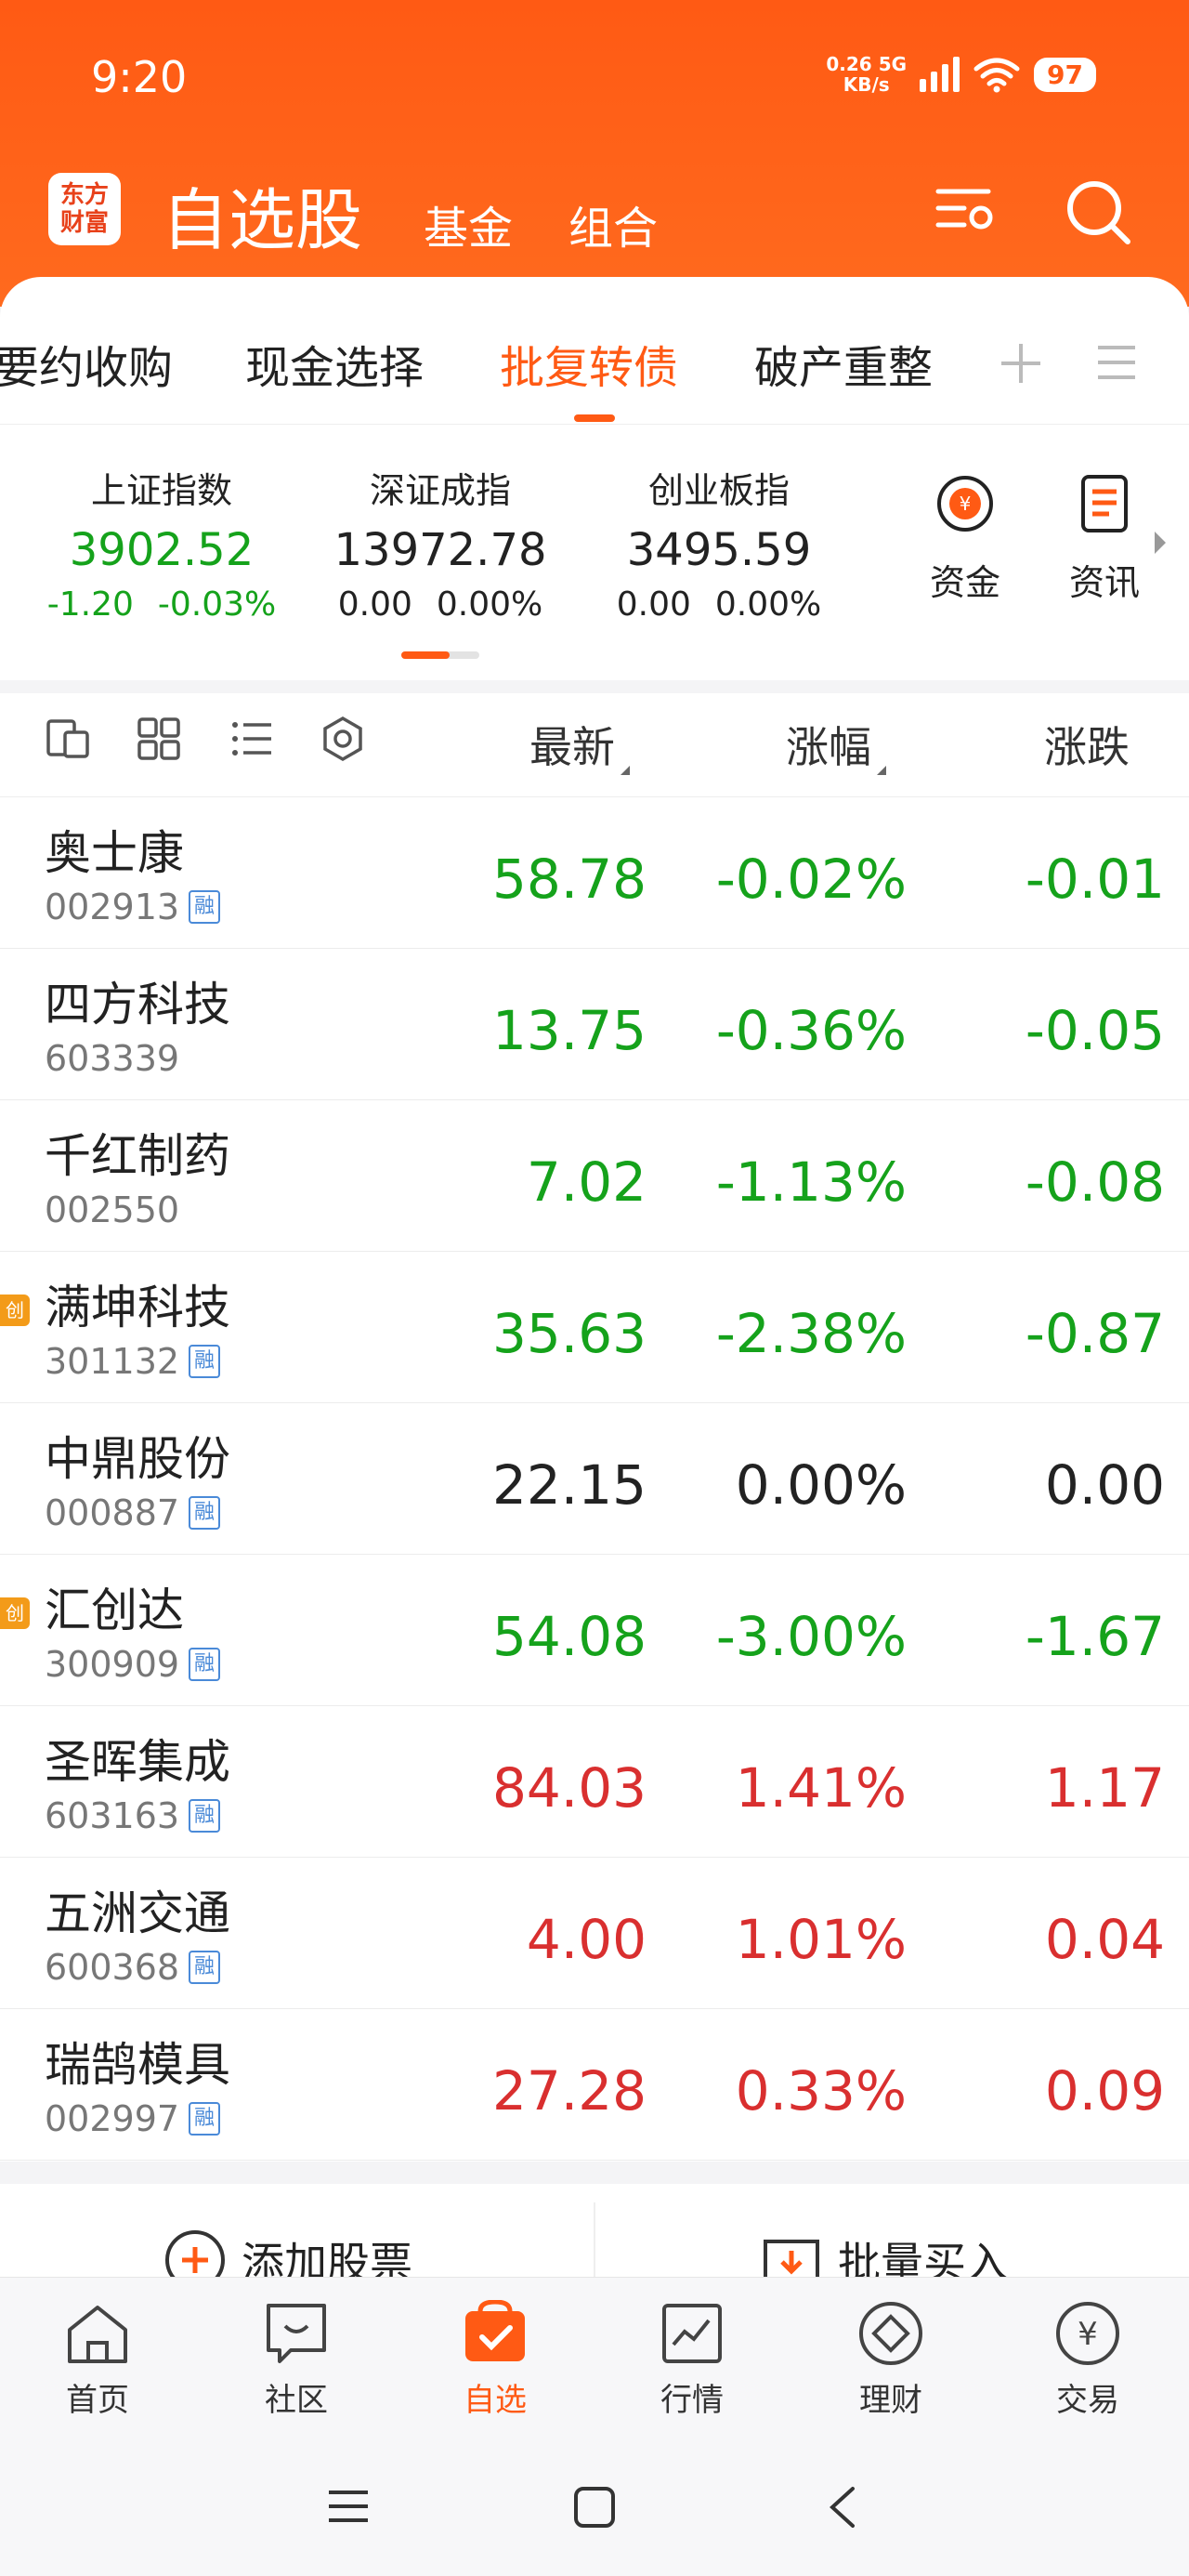  I want to click on active-tab-indicator, so click(594, 418).